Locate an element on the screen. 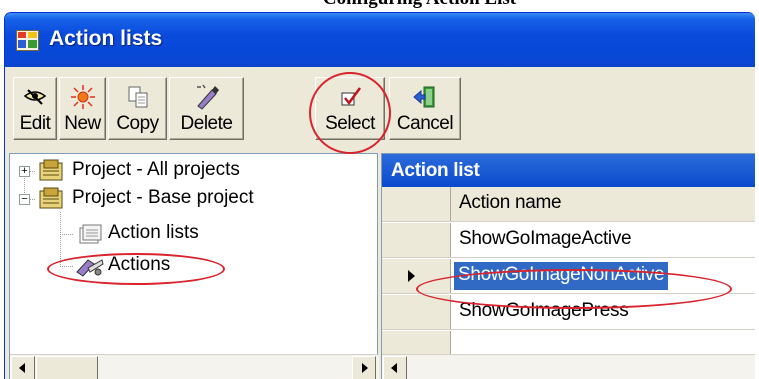 This screenshot has width=759, height=379. row-header-corner is located at coordinates (416, 204).